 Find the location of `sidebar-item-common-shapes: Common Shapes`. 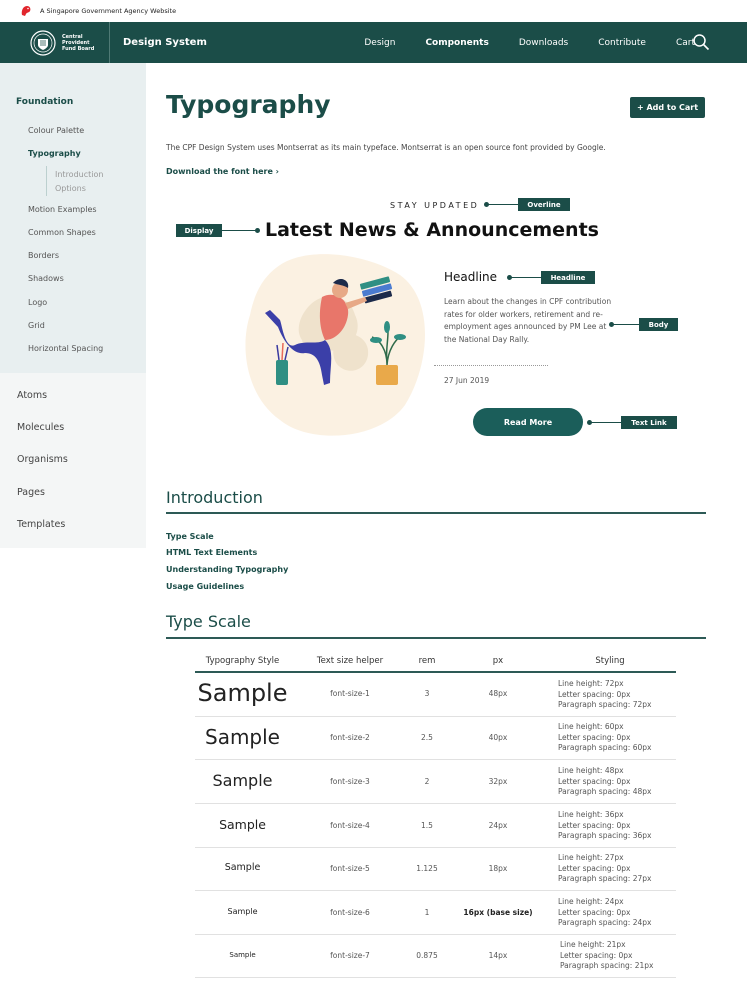

sidebar-item-common-shapes: Common Shapes is located at coordinates (62, 232).